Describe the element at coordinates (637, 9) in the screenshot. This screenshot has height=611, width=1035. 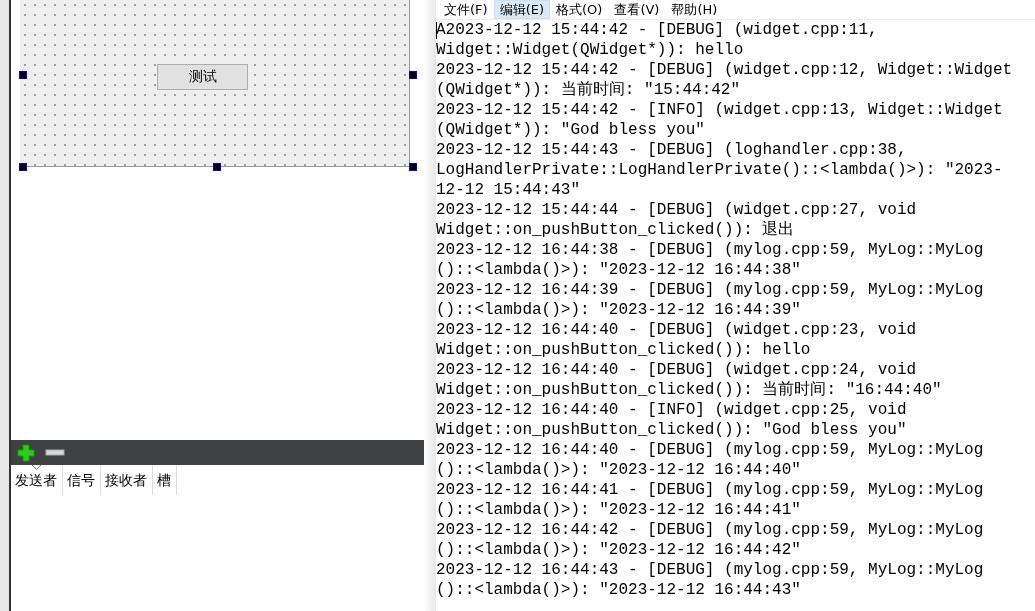
I see `menu-item: 查看(V)` at that location.